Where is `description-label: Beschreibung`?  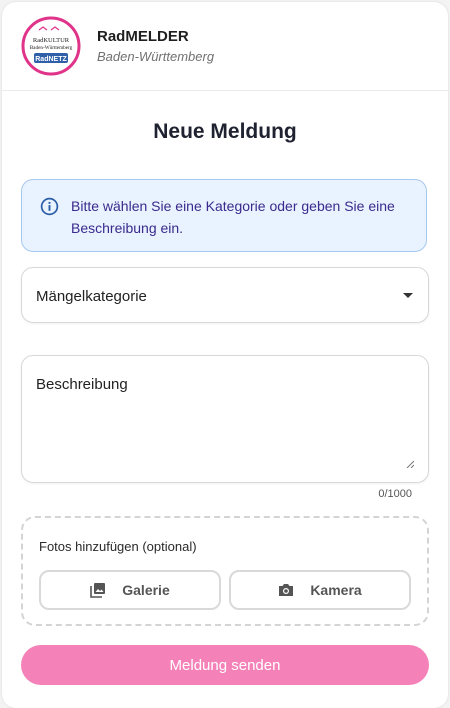
description-label: Beschreibung is located at coordinates (82, 384).